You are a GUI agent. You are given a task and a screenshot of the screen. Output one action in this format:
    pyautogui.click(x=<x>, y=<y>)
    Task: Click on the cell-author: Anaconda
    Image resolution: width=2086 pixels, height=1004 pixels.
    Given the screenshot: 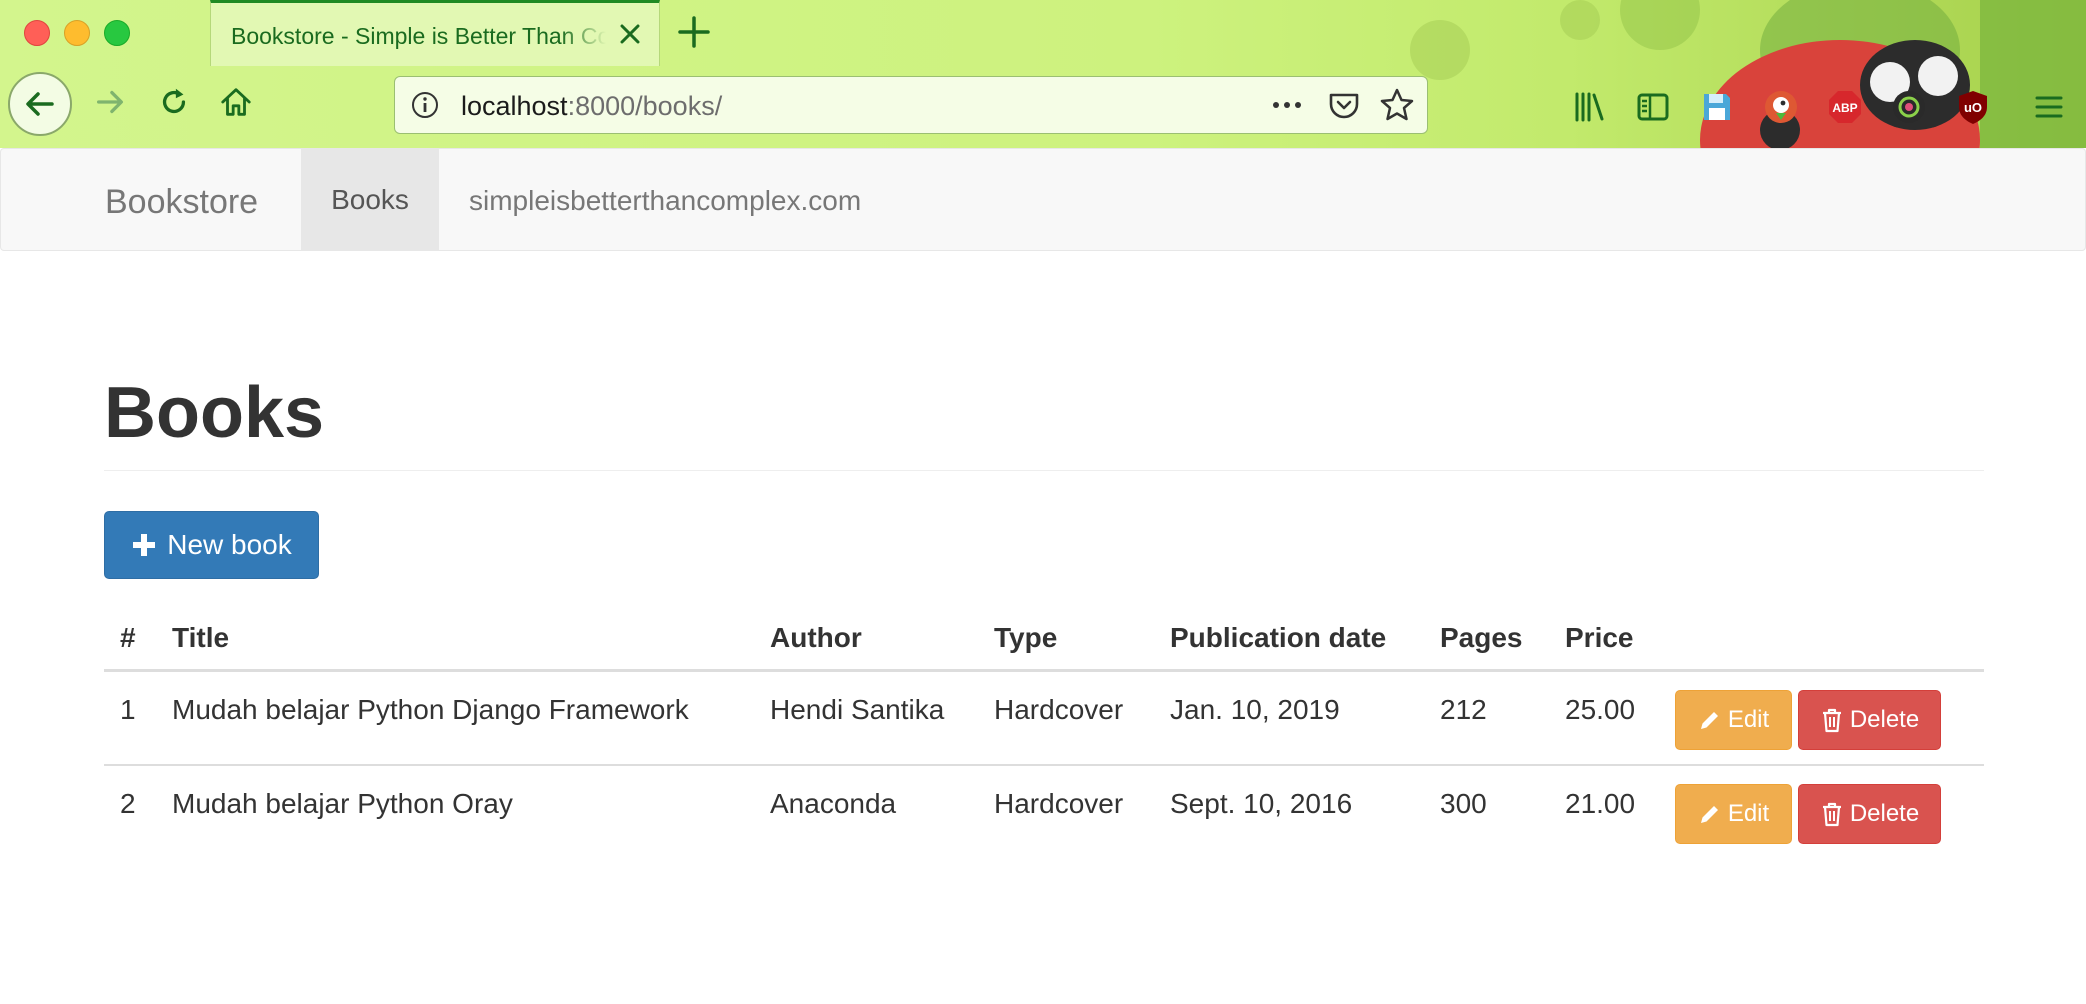 What is the action you would take?
    pyautogui.click(x=833, y=803)
    